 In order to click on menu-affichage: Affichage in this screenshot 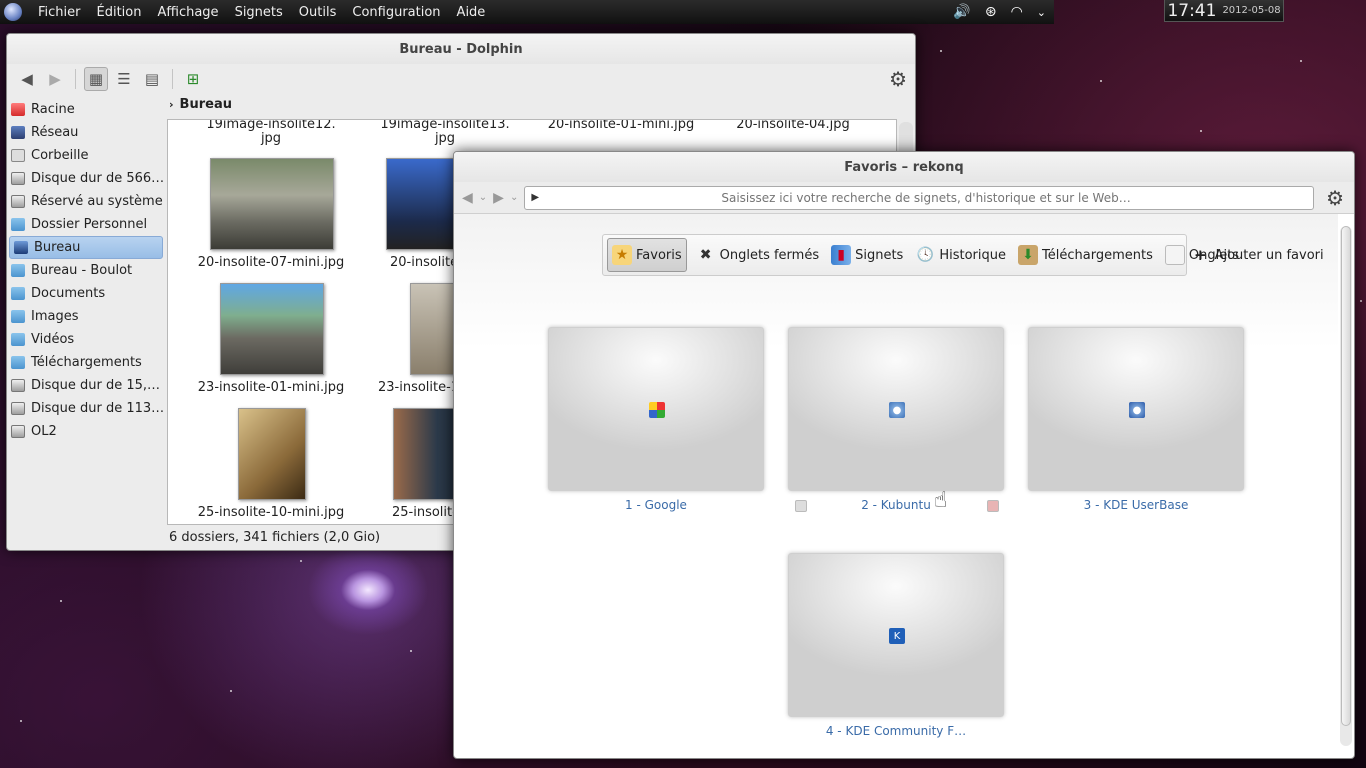, I will do `click(187, 12)`.